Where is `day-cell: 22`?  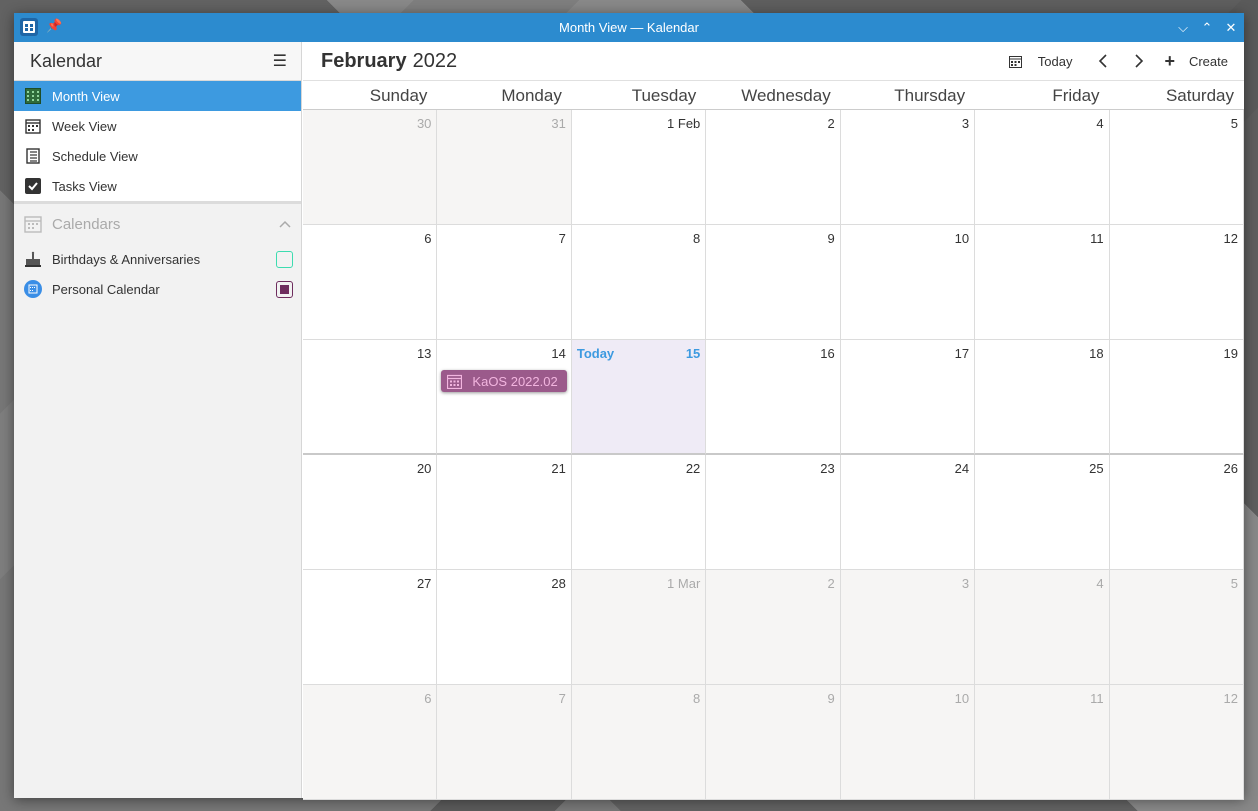 day-cell: 22 is located at coordinates (639, 512).